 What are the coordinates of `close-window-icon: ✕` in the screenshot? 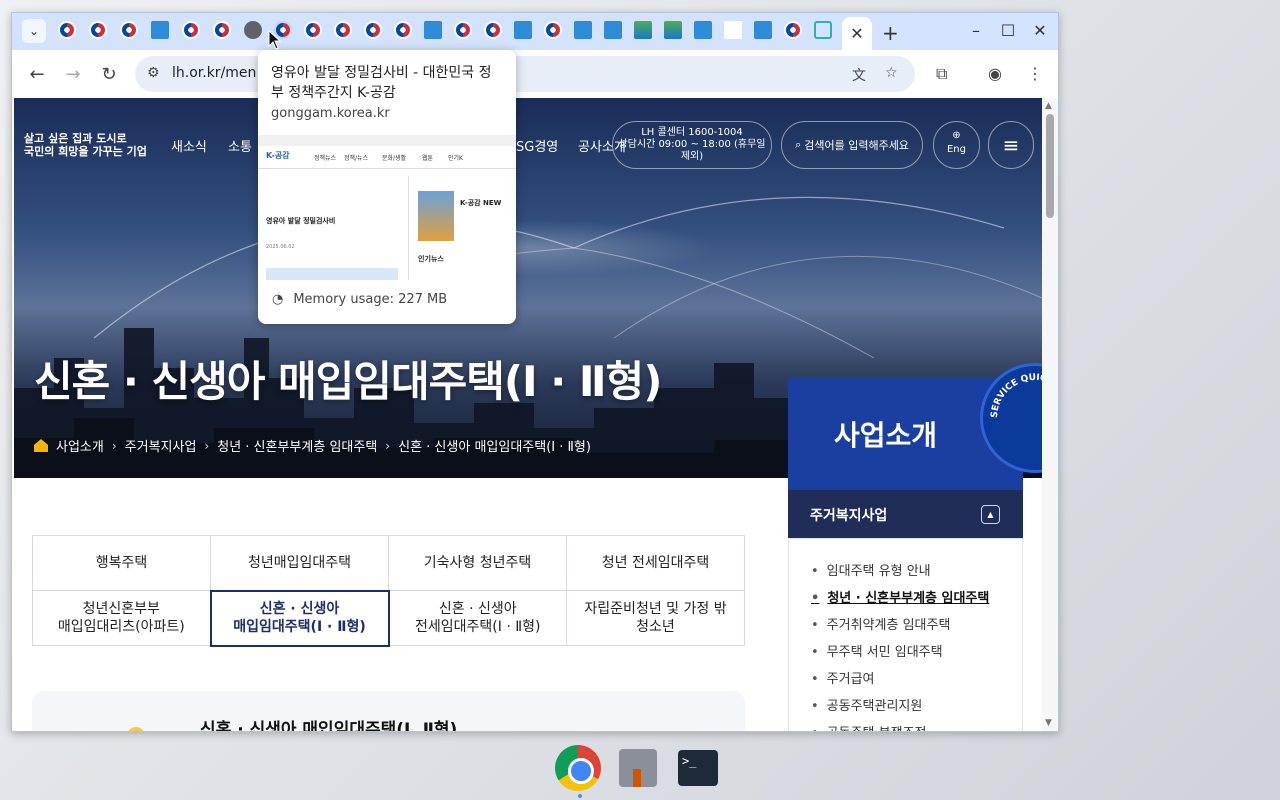 It's located at (1040, 30).